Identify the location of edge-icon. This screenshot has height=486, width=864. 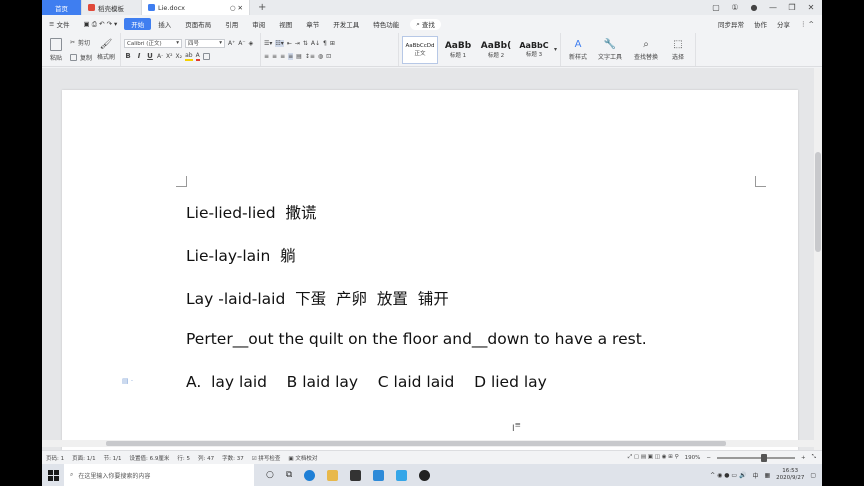
(310, 475).